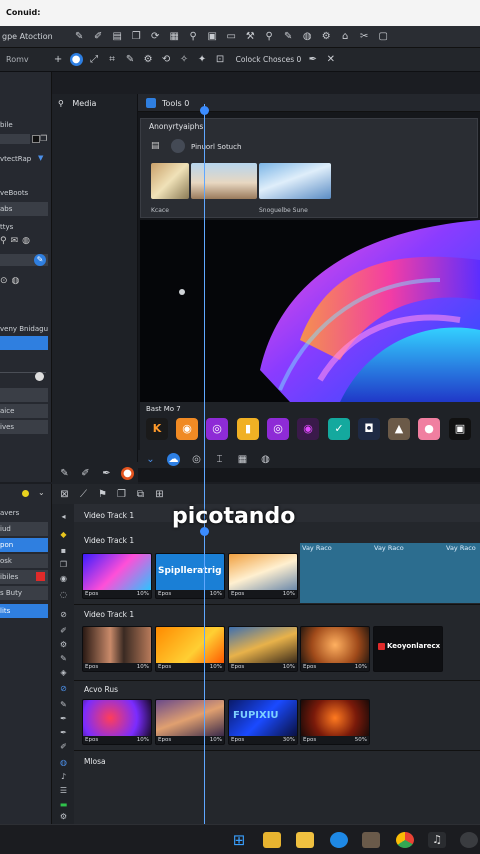 This screenshot has height=854, width=480. I want to click on mic-icon: ⚑, so click(102, 494).